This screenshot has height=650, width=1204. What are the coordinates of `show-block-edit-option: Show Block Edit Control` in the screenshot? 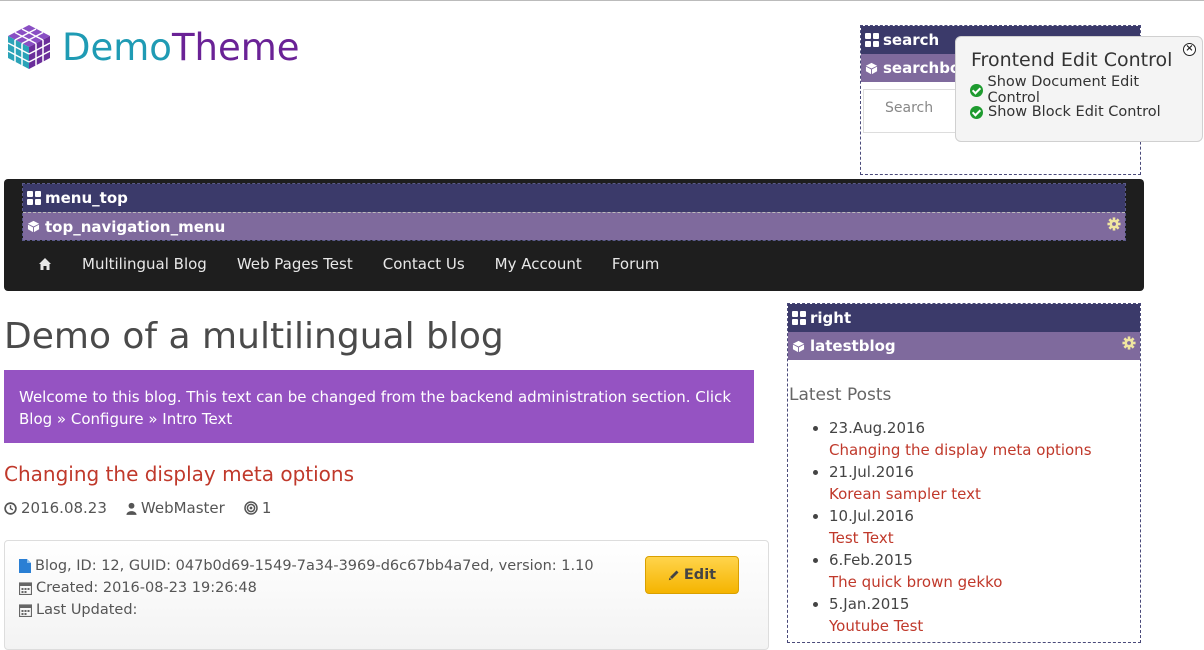 It's located at (1079, 112).